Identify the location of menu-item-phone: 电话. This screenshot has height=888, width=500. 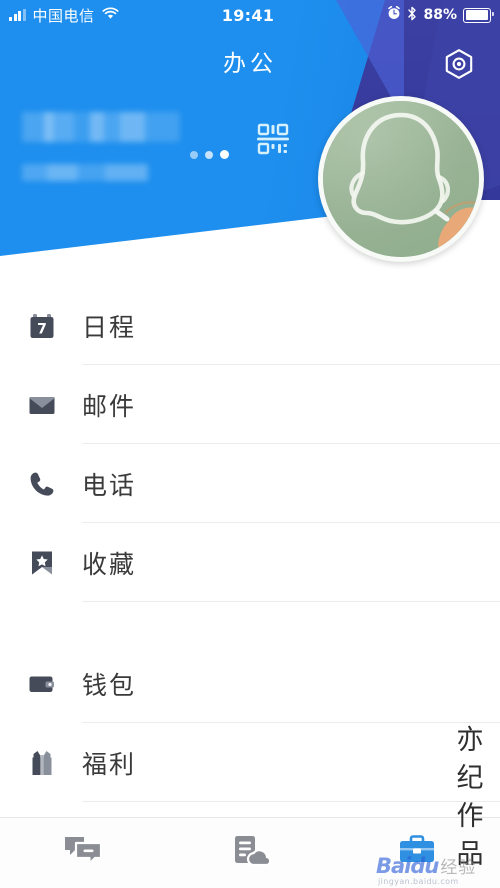
(250, 483).